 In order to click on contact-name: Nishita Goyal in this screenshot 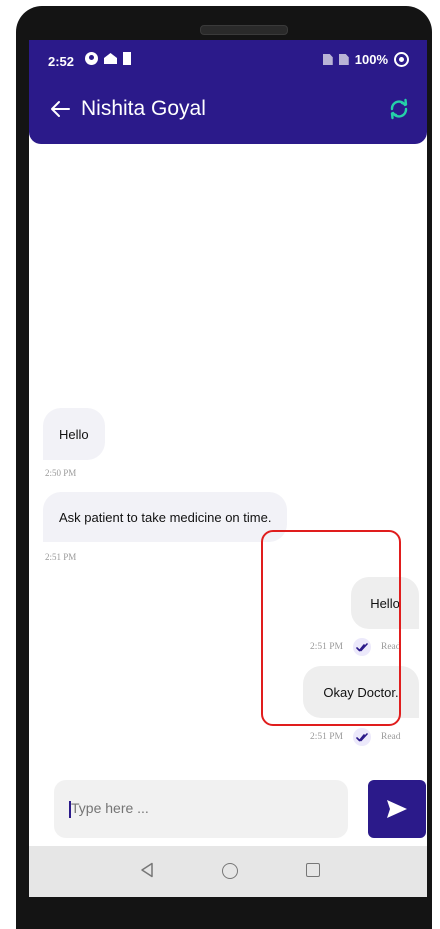, I will do `click(143, 108)`.